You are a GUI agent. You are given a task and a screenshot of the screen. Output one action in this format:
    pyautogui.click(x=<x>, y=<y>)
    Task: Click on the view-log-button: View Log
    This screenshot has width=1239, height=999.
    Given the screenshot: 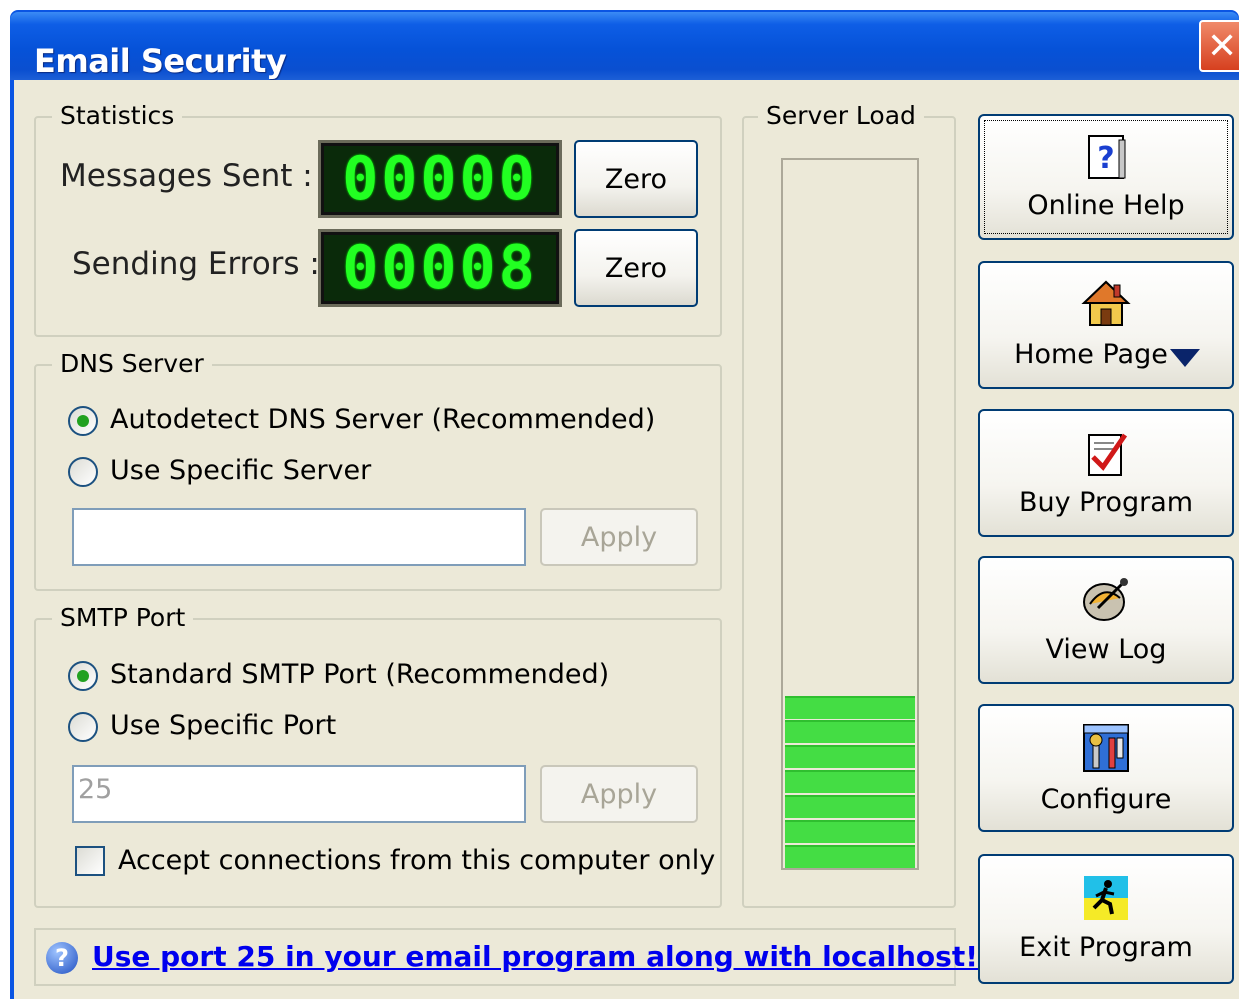 What is the action you would take?
    pyautogui.click(x=1106, y=620)
    